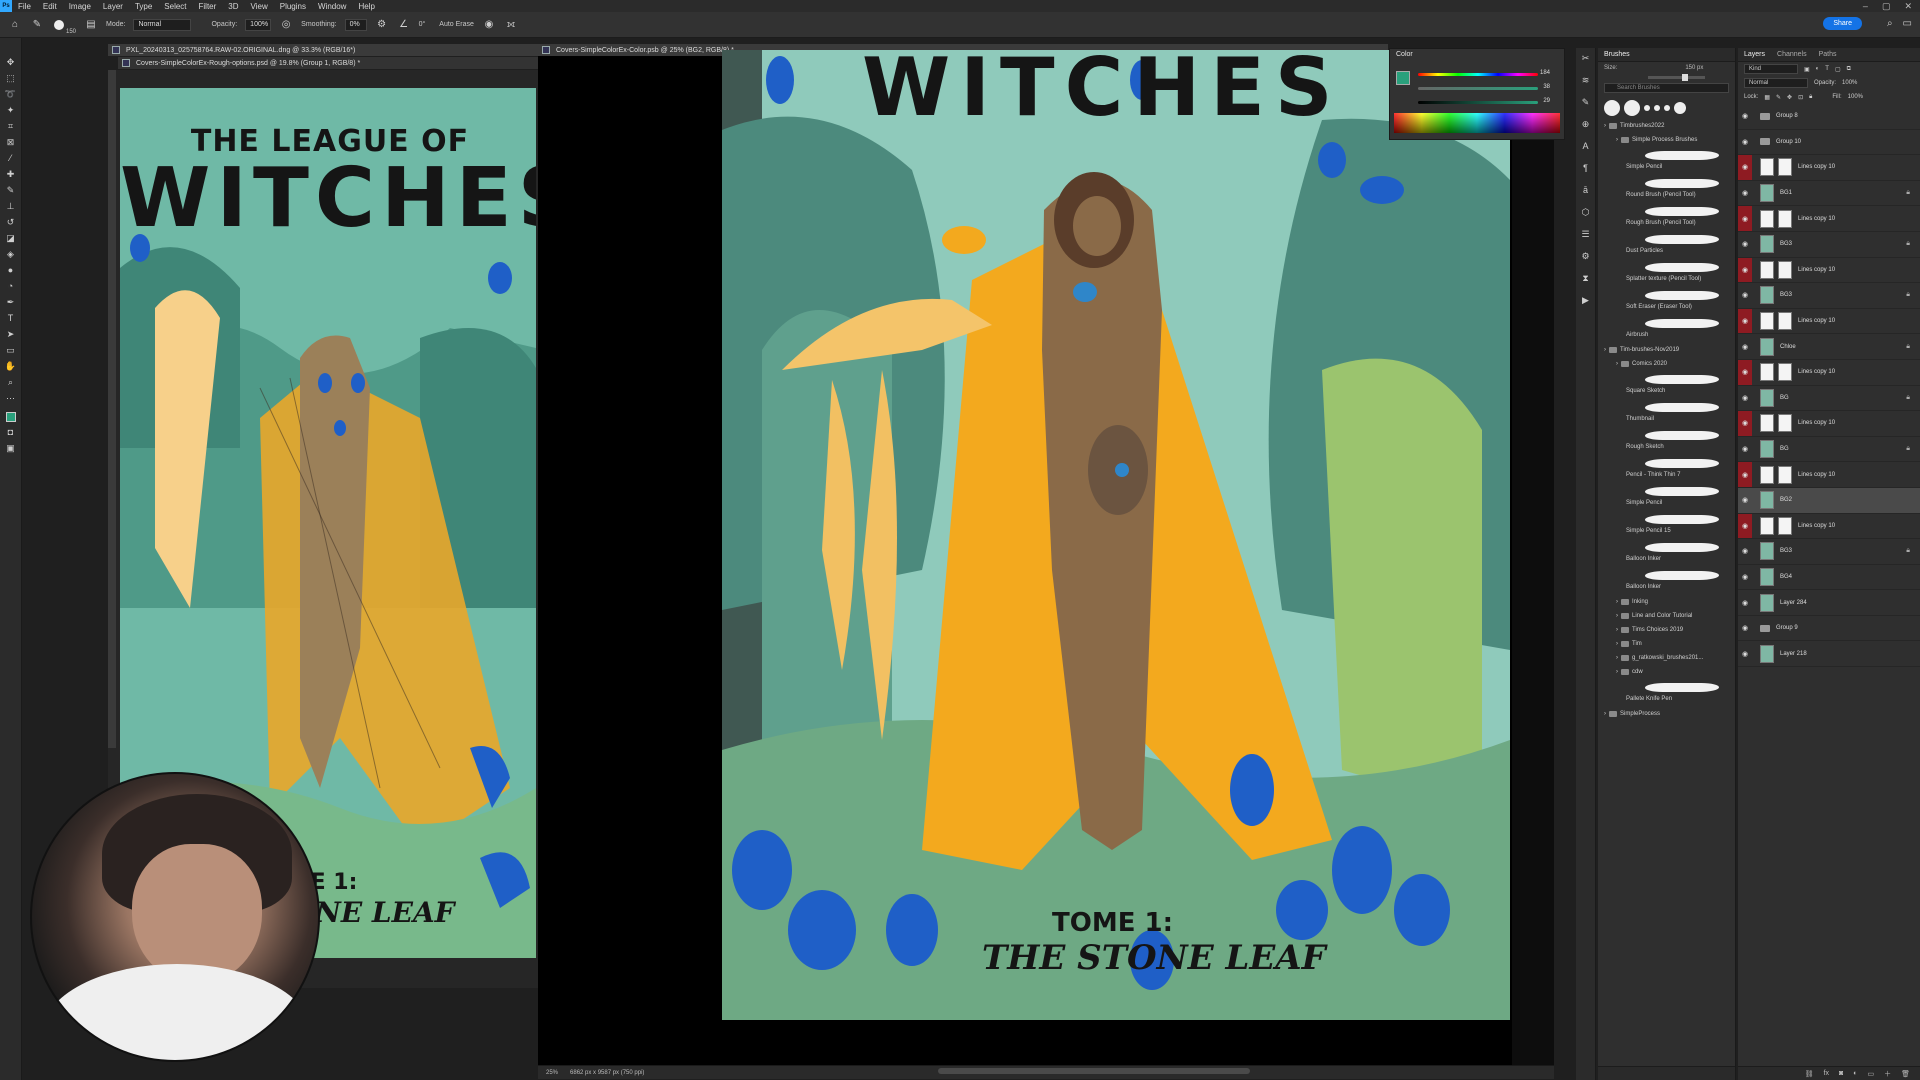 The image size is (1920, 1080). What do you see at coordinates (1841, 1073) in the screenshot?
I see `add-mask-icon: ◙` at bounding box center [1841, 1073].